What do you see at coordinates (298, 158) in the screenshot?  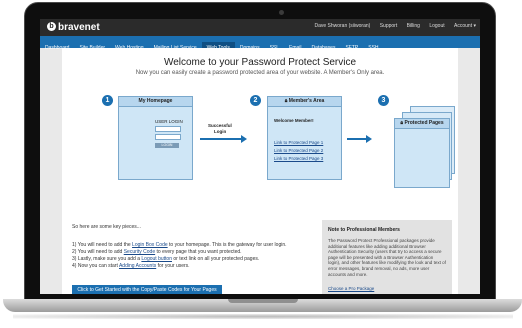 I see `protected-link-3: Link to Protected Page 3` at bounding box center [298, 158].